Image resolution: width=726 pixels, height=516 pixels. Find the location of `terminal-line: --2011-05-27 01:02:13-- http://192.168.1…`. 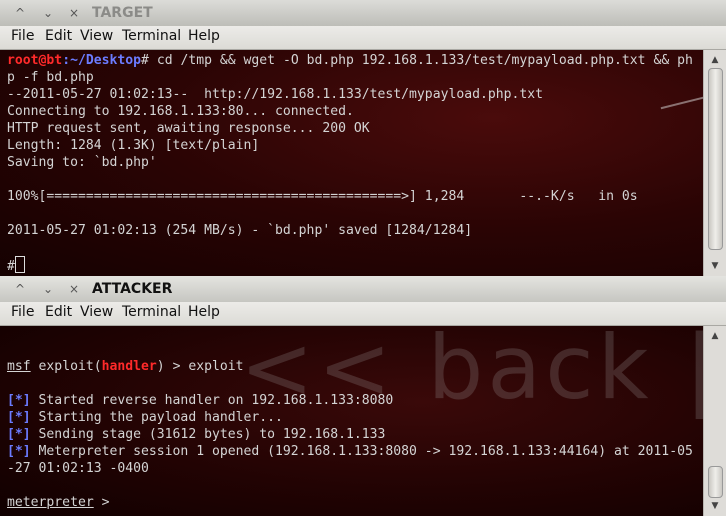

terminal-line: --2011-05-27 01:02:13-- http://192.168.1… is located at coordinates (275, 94).